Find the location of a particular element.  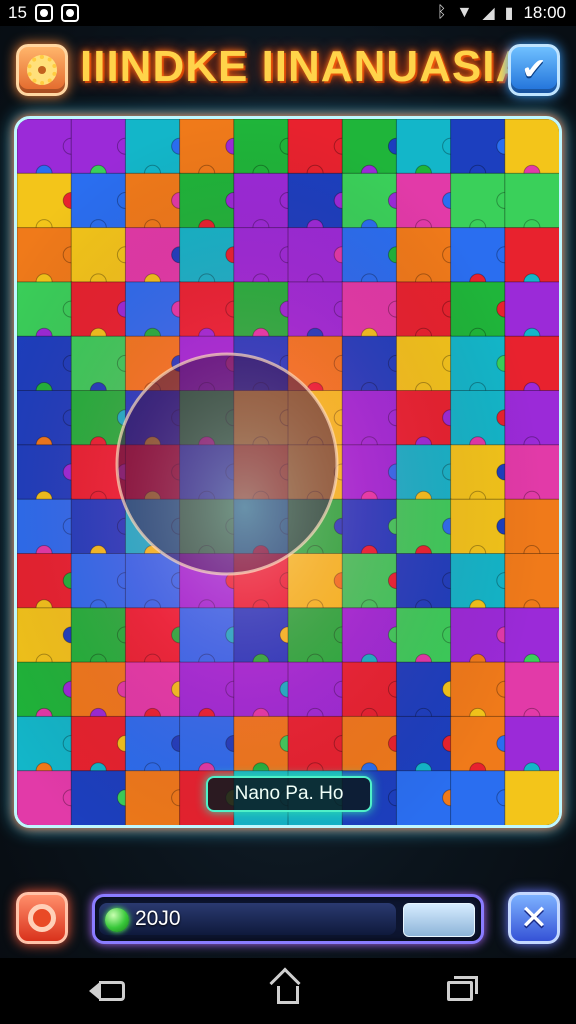

checkmark-icon: ✔ is located at coordinates (534, 69).